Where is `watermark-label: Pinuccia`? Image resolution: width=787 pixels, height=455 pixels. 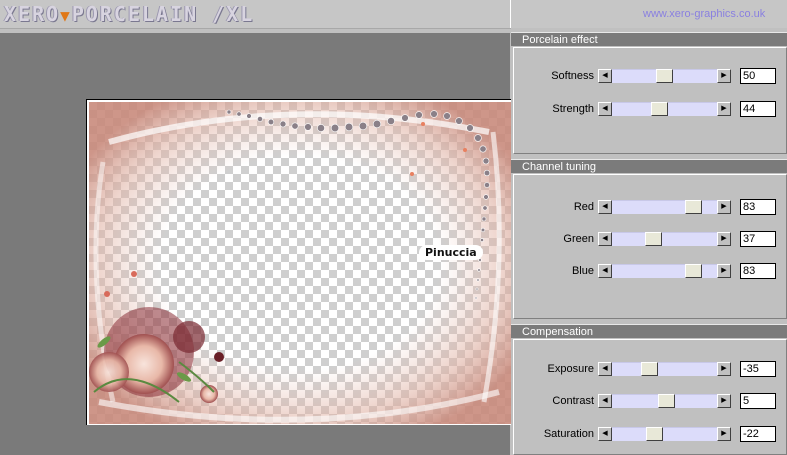
watermark-label: Pinuccia is located at coordinates (451, 252).